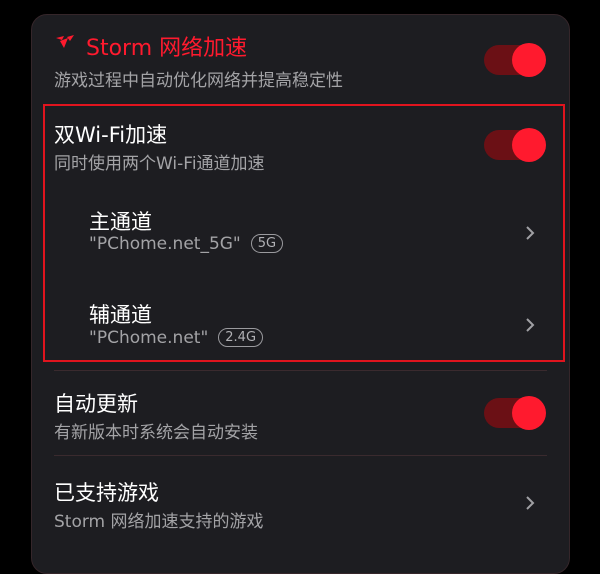  I want to click on dual-wifi-toggle, so click(515, 145).